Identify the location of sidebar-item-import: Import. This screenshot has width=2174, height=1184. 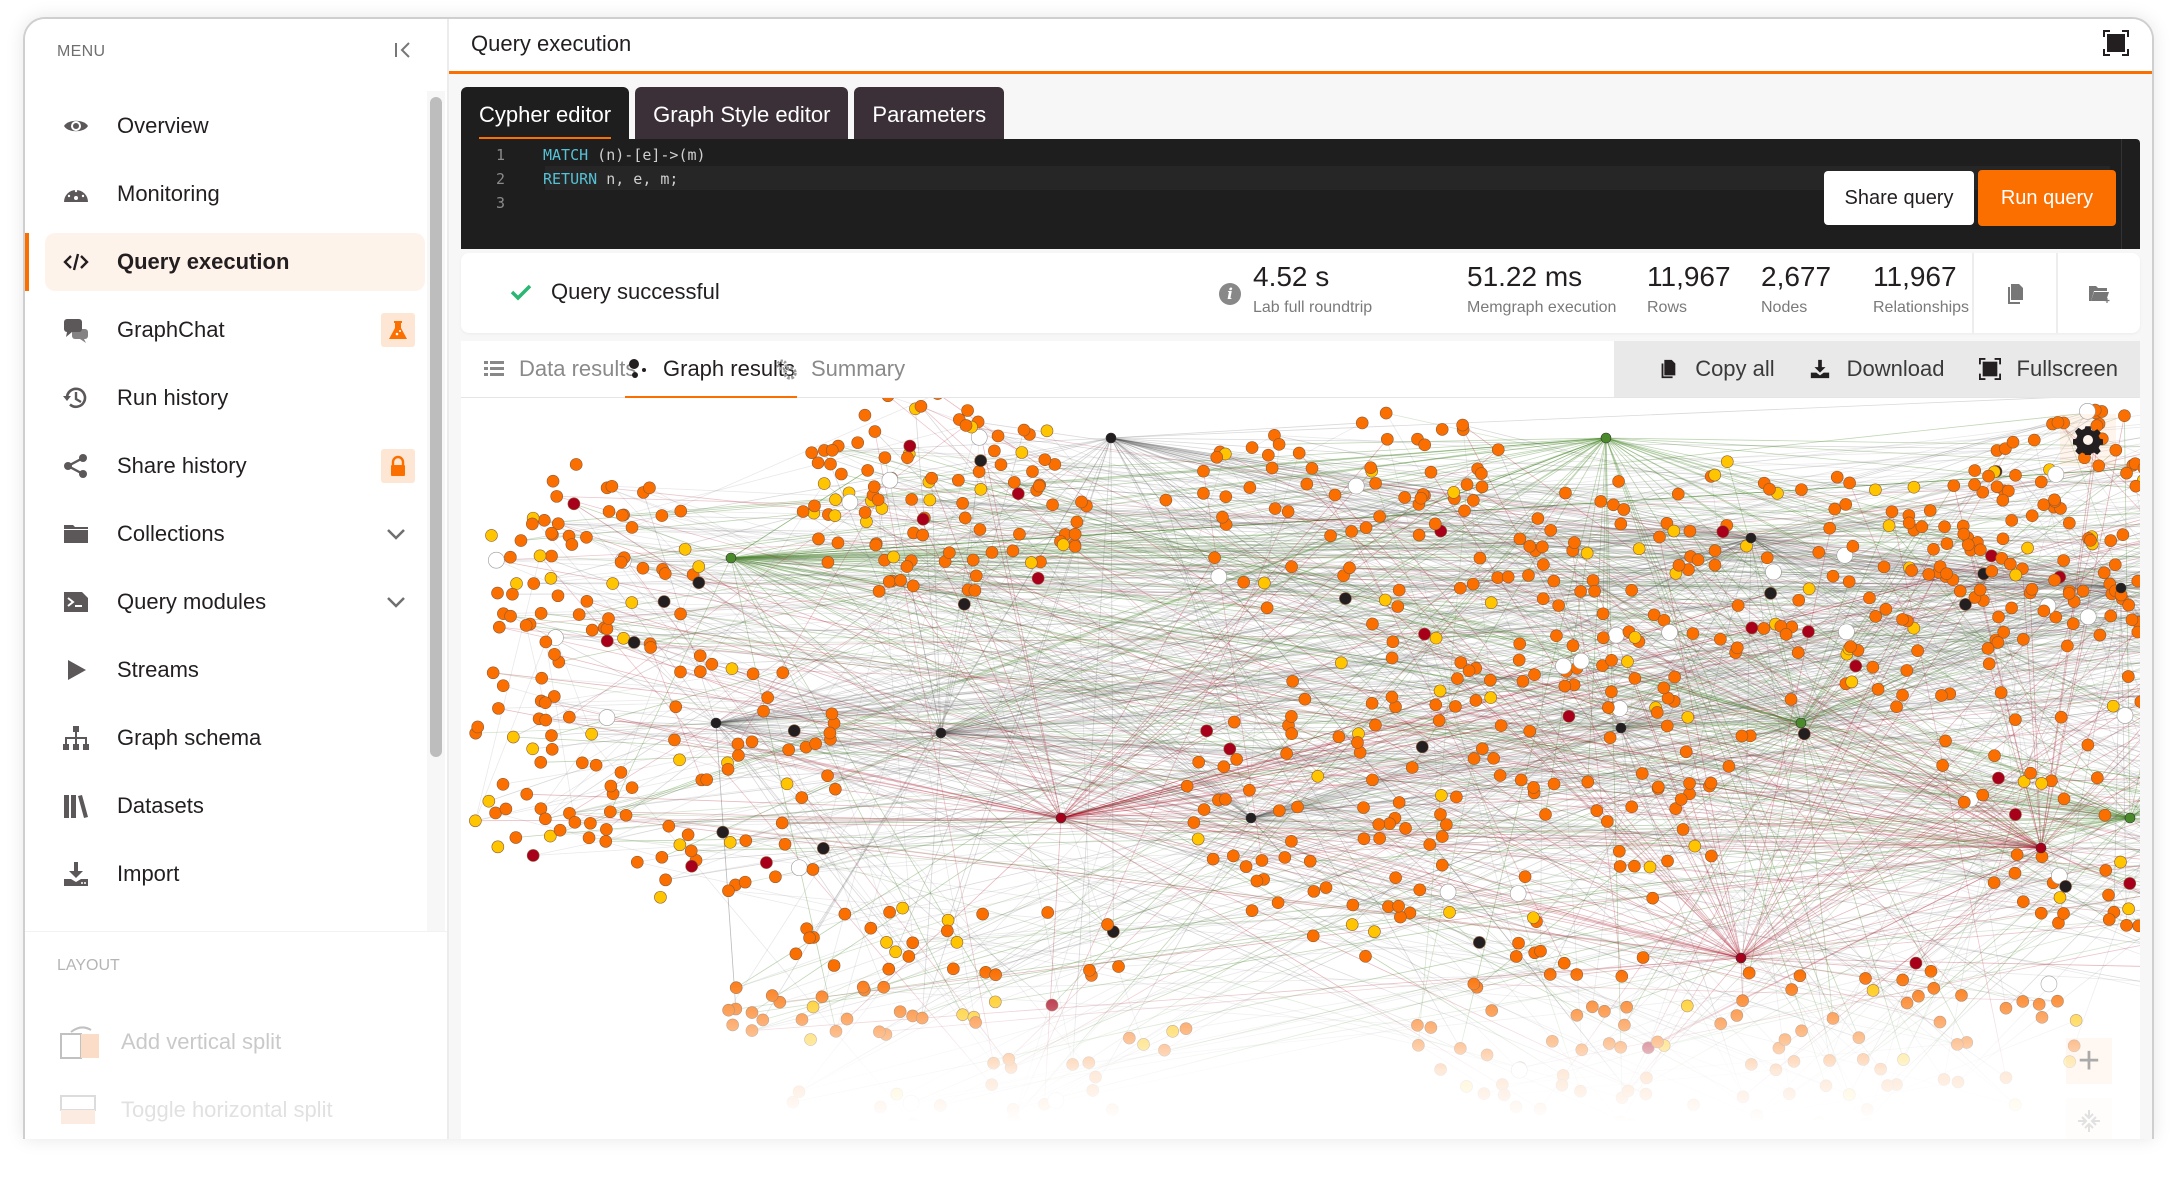
(235, 874).